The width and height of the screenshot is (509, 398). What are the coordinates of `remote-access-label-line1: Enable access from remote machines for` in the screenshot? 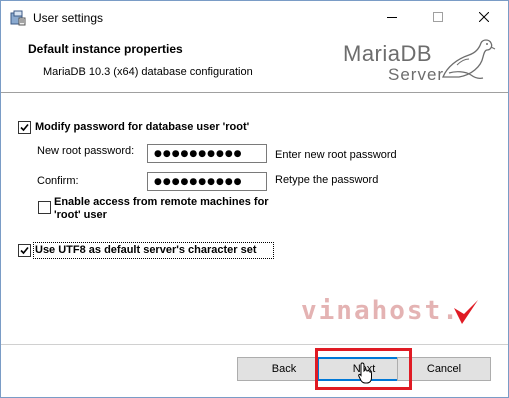 It's located at (161, 202).